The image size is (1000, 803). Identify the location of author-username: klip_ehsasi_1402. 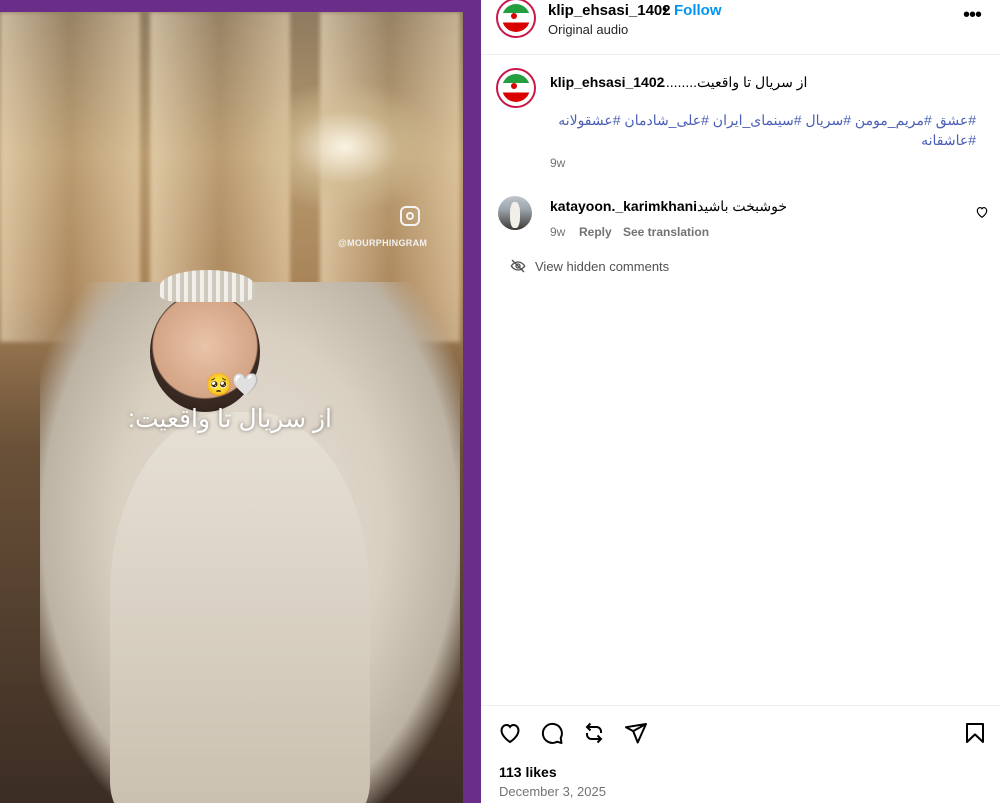
(609, 10).